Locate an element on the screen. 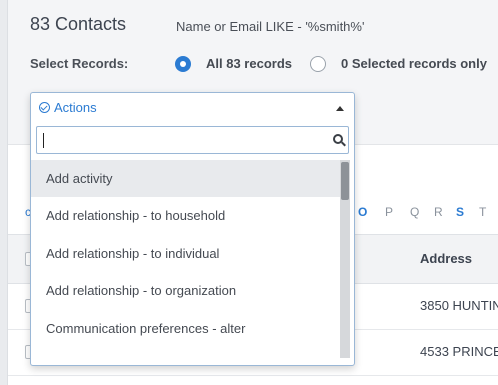  column-header-address: Address is located at coordinates (446, 258).